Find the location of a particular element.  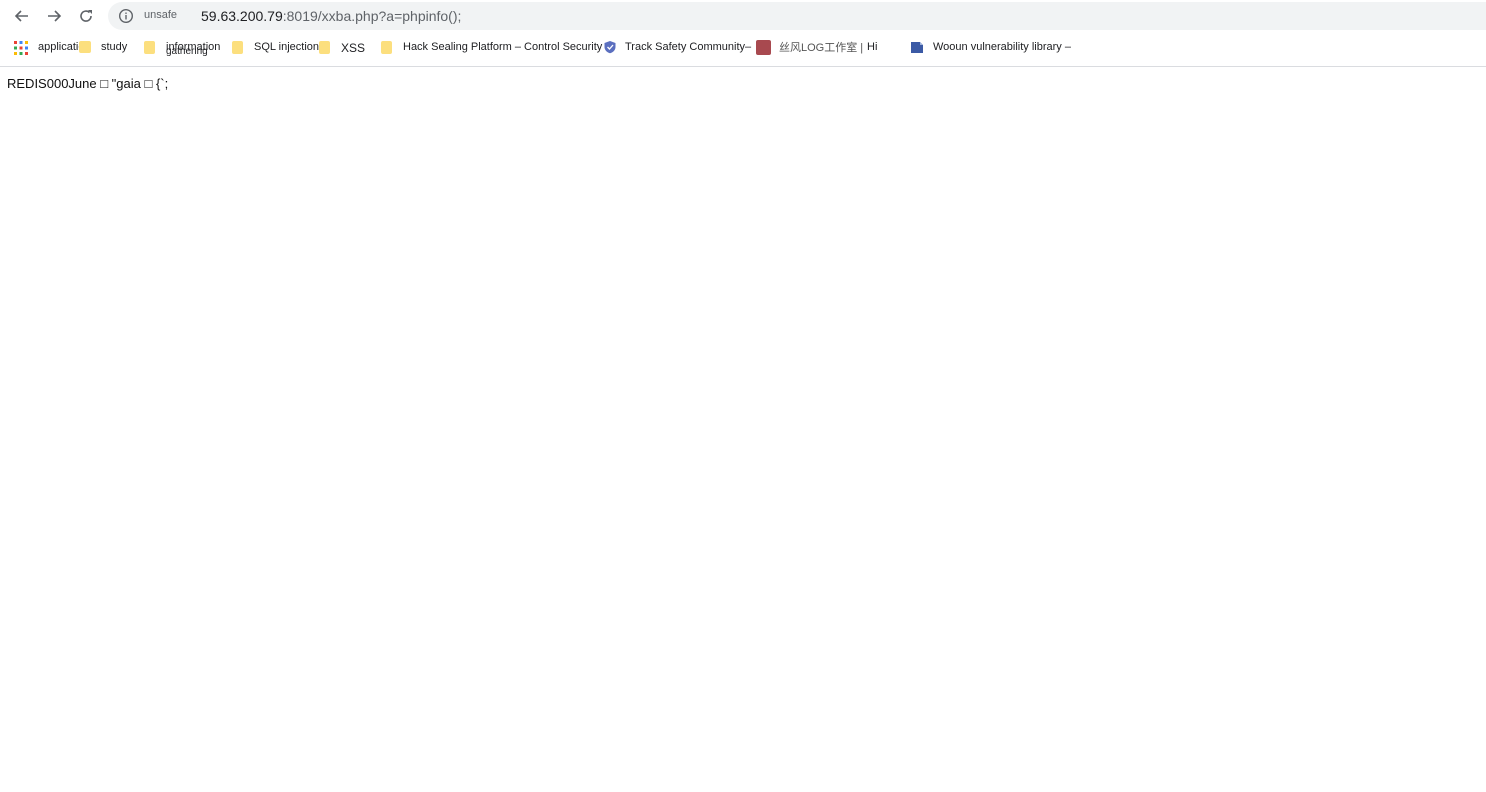

forward-button is located at coordinates (54, 16).